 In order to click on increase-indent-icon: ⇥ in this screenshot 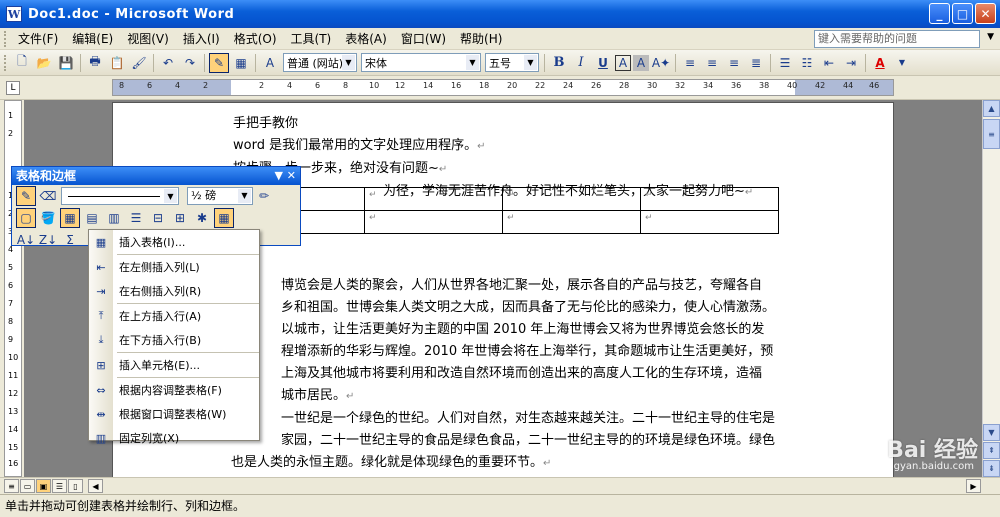, I will do `click(851, 63)`.